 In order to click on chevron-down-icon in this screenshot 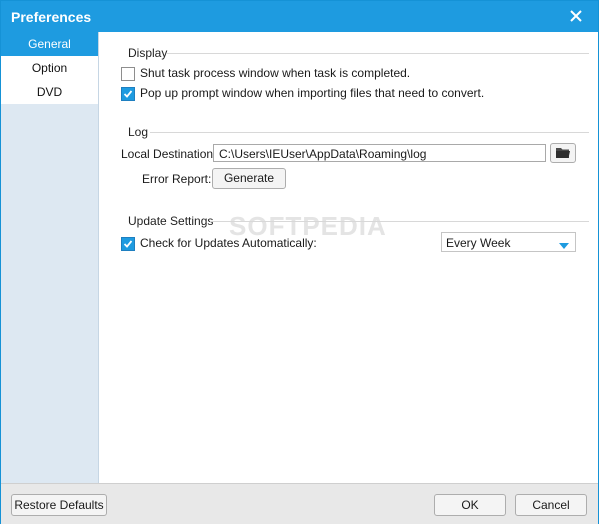, I will do `click(564, 246)`.